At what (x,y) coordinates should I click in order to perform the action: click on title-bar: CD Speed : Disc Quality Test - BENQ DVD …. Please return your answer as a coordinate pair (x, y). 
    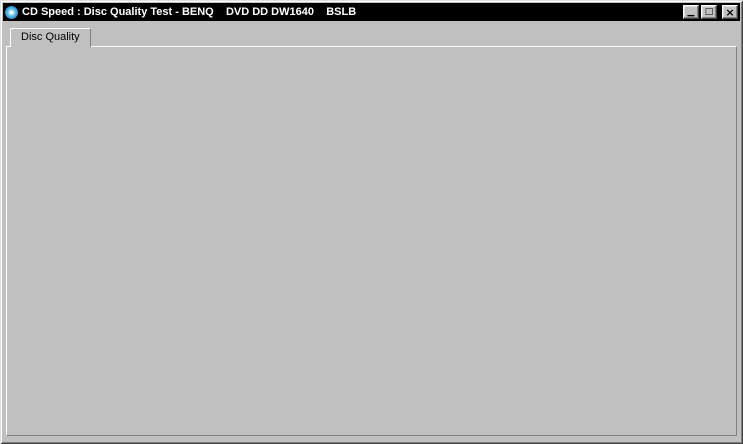
    Looking at the image, I should click on (371, 12).